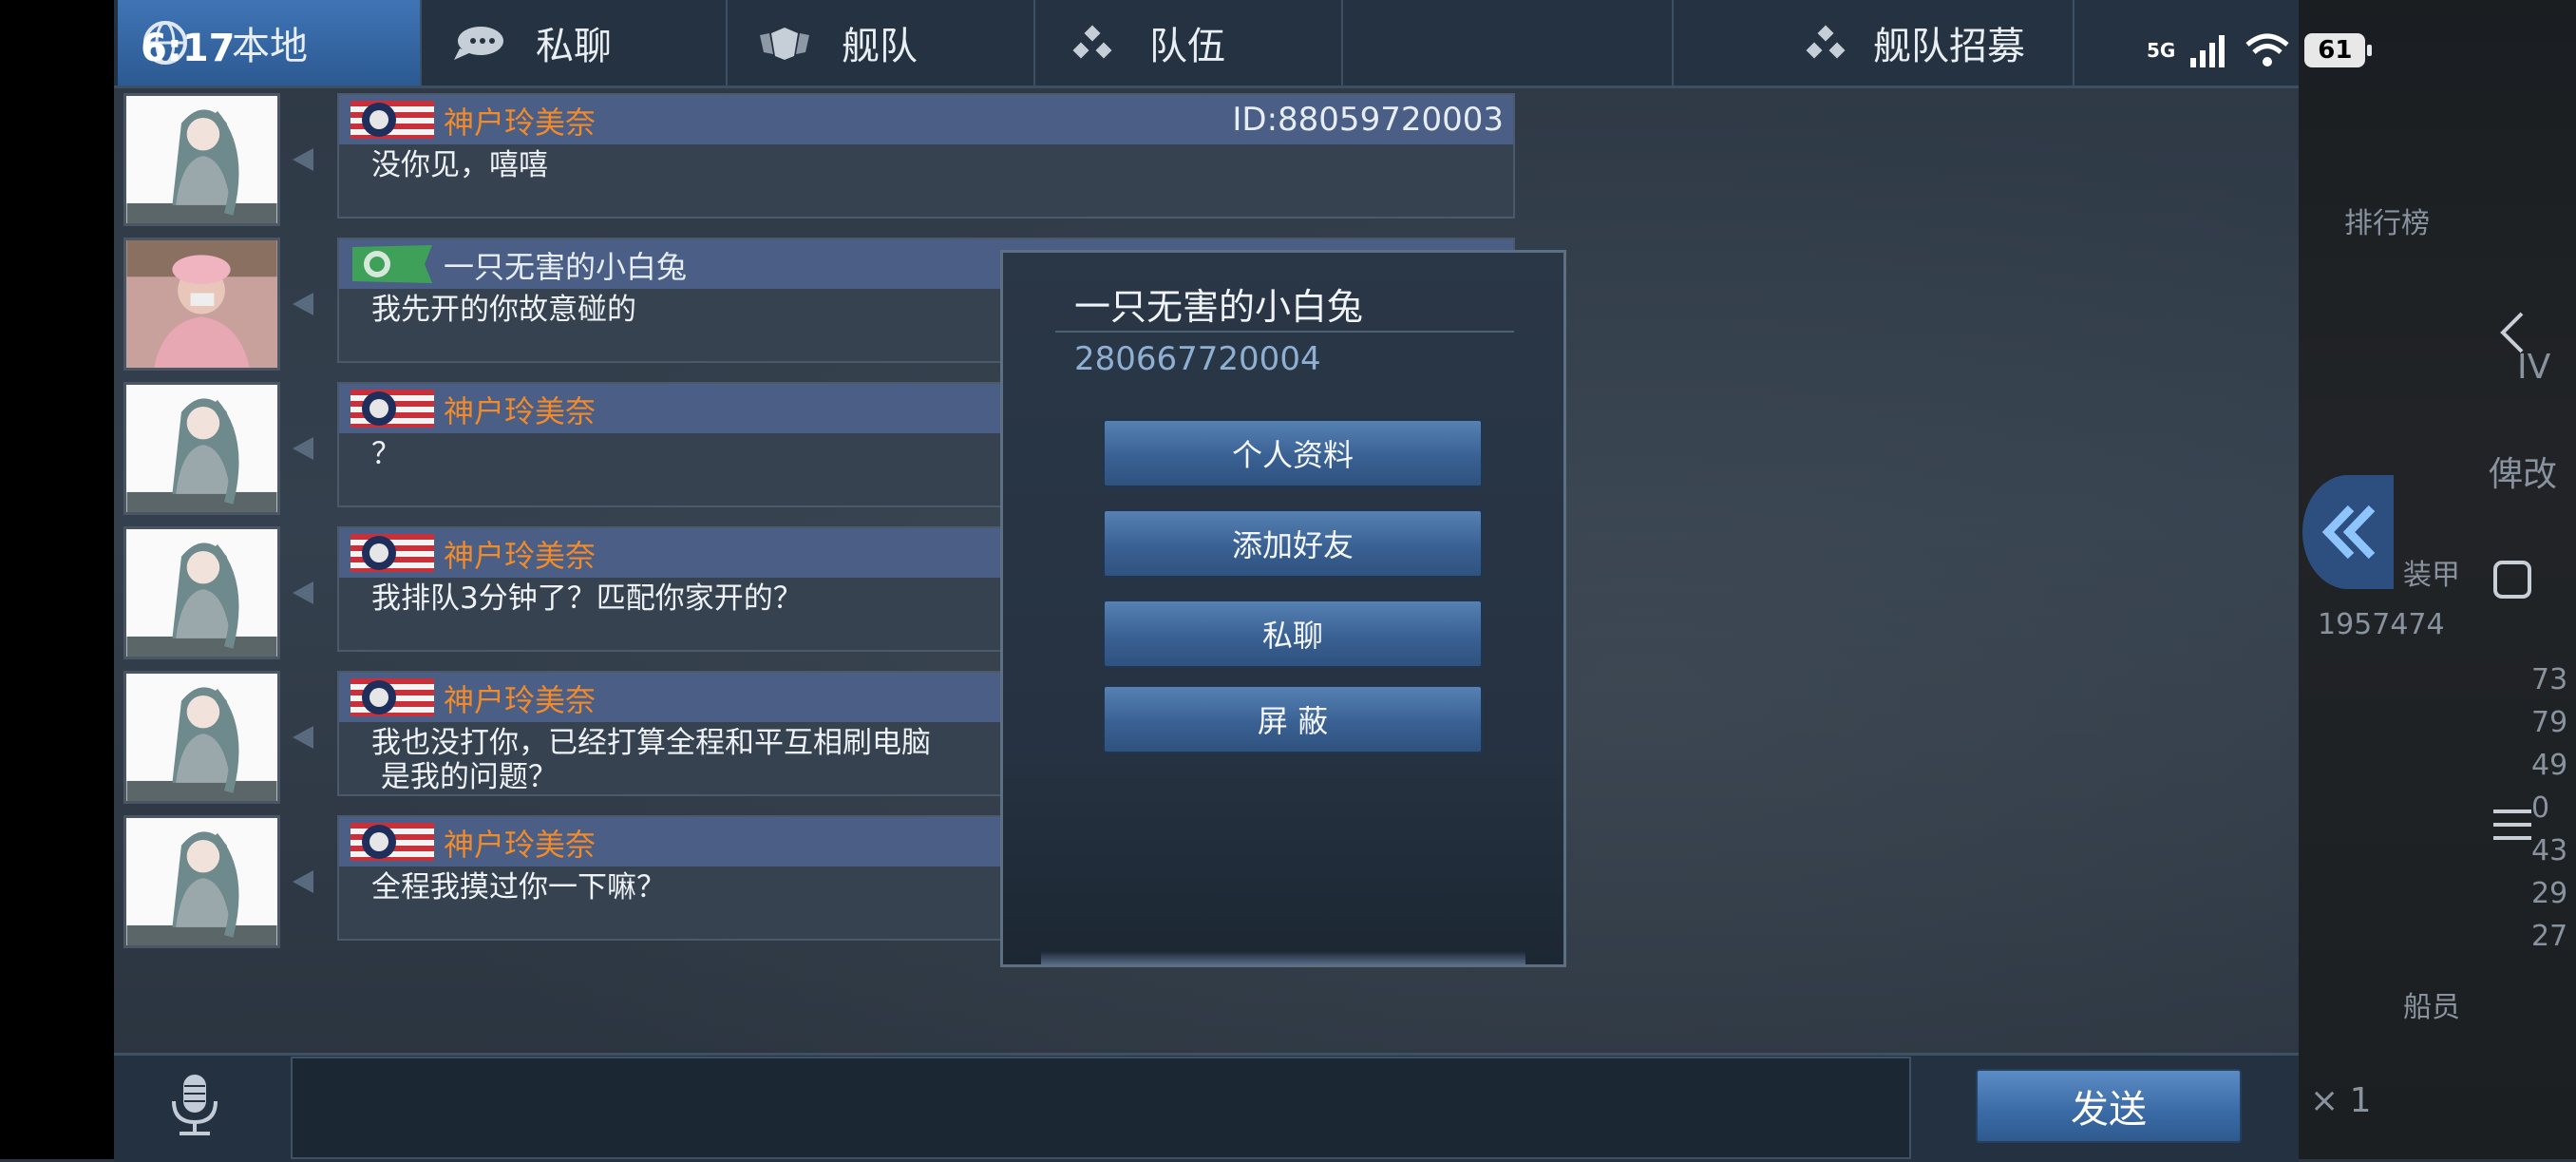 Image resolution: width=2576 pixels, height=1162 pixels. I want to click on message-text: 没你见，嘻嘻, so click(459, 165).